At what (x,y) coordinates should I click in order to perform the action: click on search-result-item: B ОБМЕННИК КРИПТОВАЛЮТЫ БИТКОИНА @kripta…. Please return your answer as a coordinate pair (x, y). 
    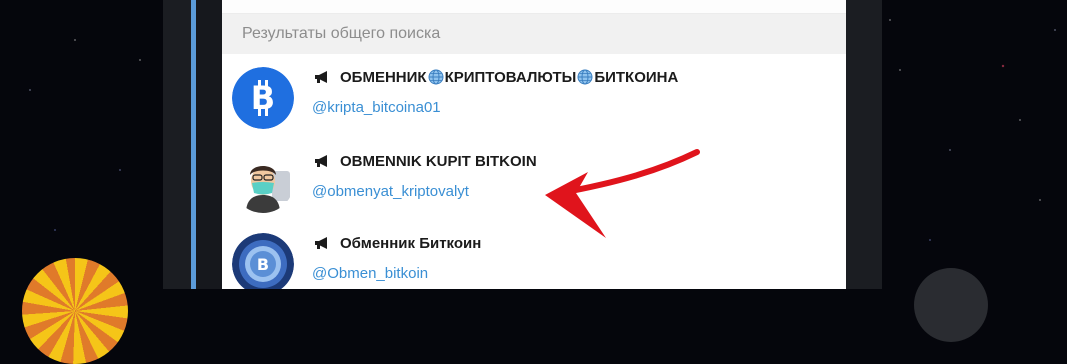
    Looking at the image, I should click on (534, 97).